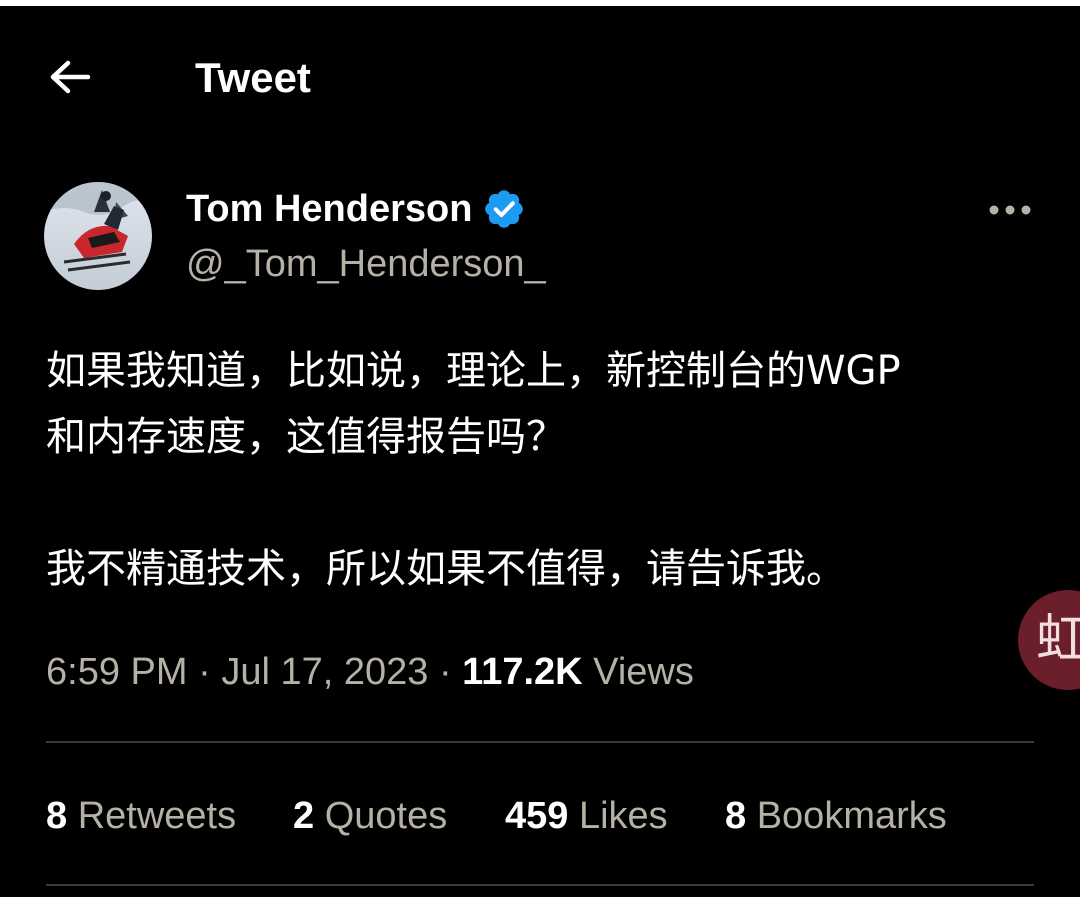 This screenshot has height=897, width=1080. What do you see at coordinates (851, 816) in the screenshot?
I see `bookmarks-label: Bookmarks` at bounding box center [851, 816].